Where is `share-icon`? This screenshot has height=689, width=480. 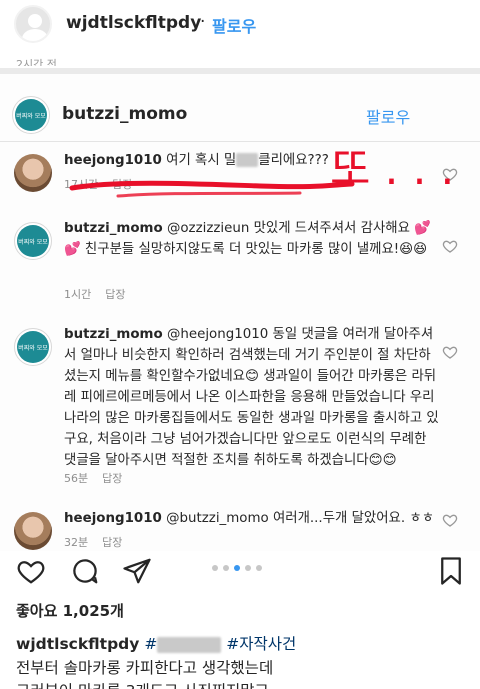 share-icon is located at coordinates (137, 571).